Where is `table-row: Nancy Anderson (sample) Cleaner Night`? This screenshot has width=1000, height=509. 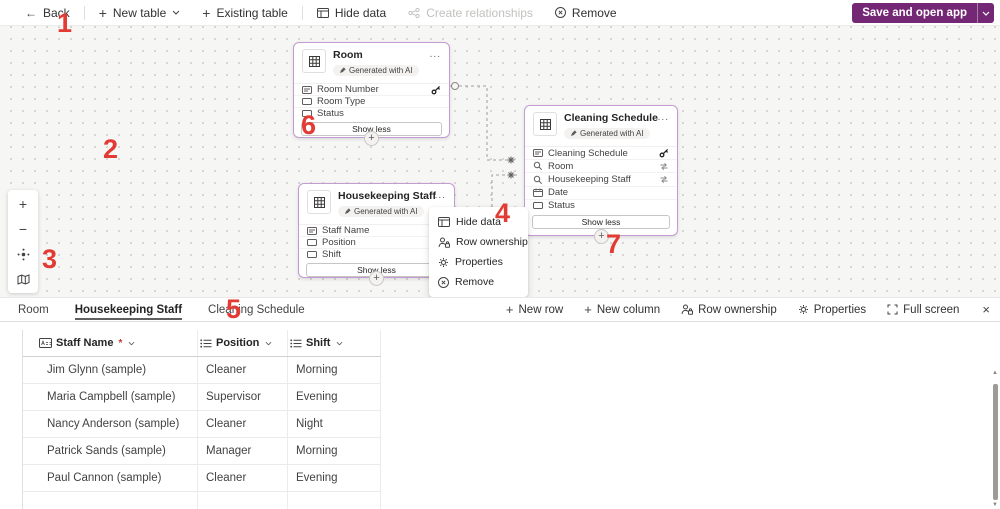 table-row: Nancy Anderson (sample) Cleaner Night is located at coordinates (202, 424).